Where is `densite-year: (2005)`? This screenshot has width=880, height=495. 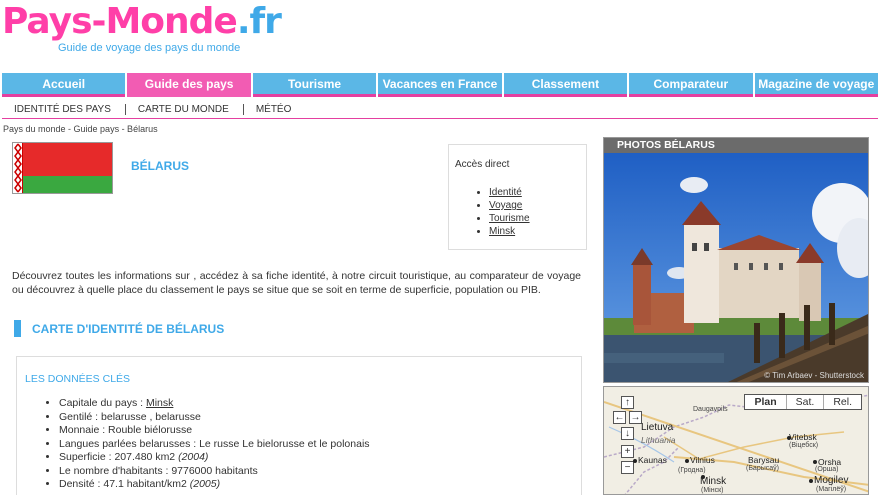
densite-year: (2005) is located at coordinates (205, 484).